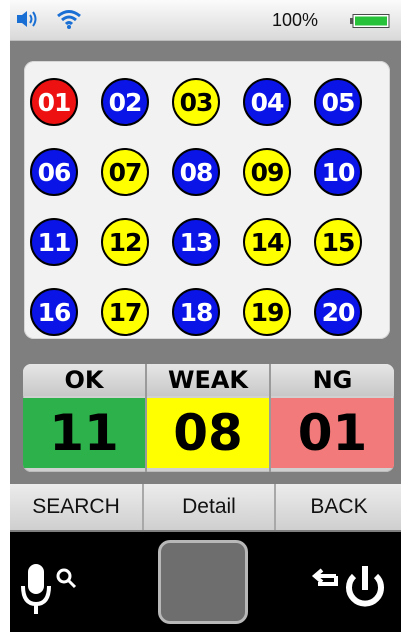 The height and width of the screenshot is (632, 401). Describe the element at coordinates (370, 21) in the screenshot. I see `battery-icon` at that location.